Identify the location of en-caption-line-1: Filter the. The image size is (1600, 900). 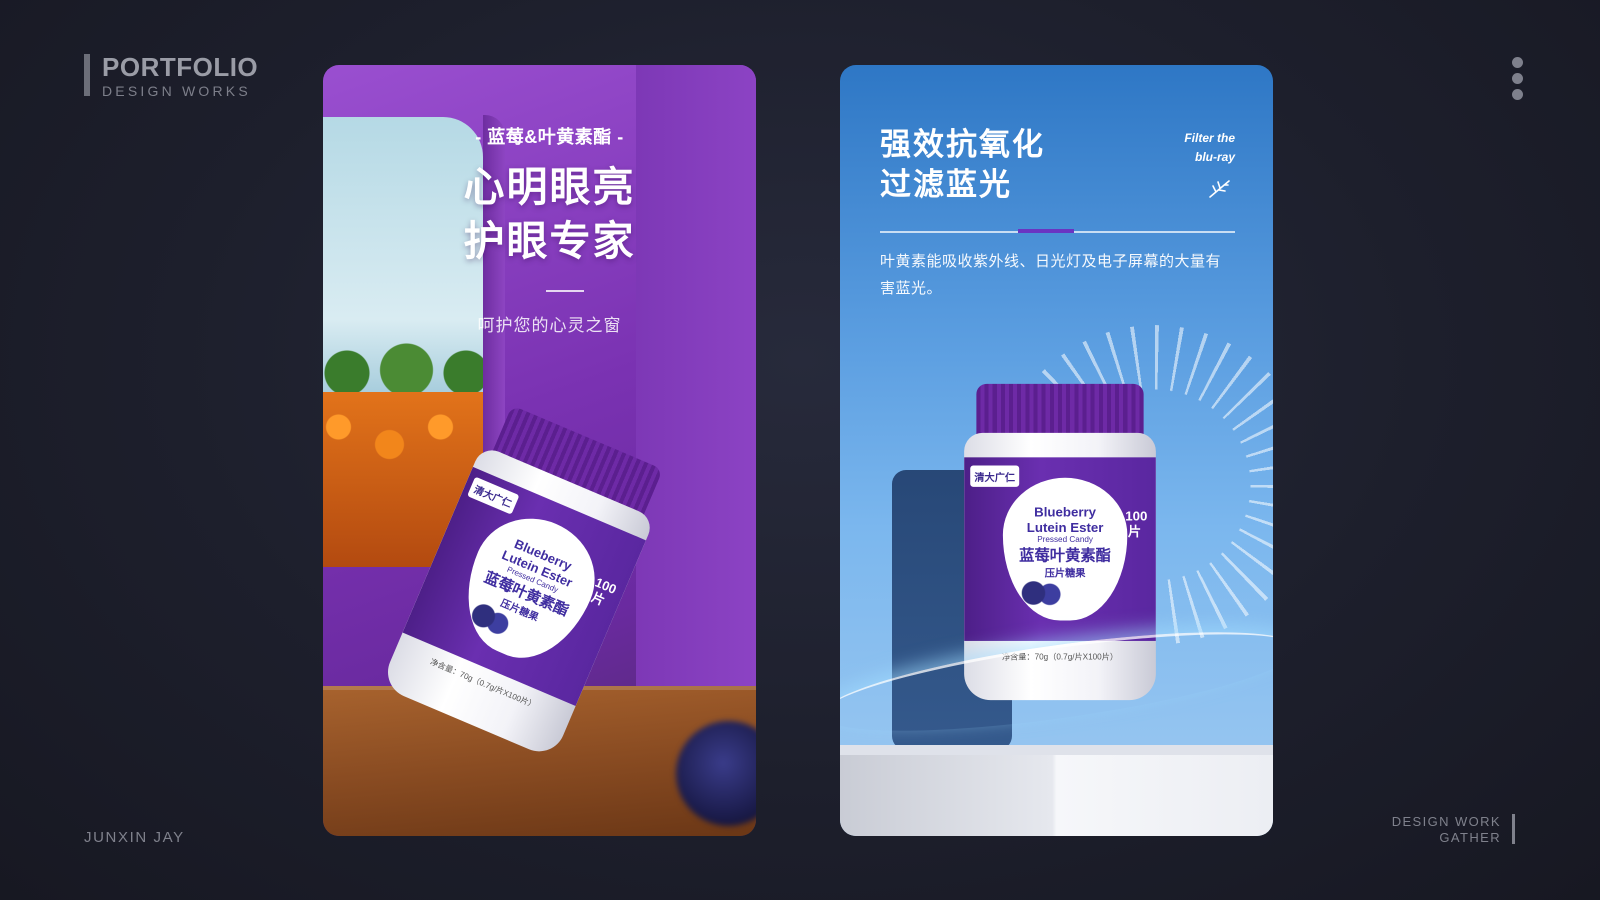
(1209, 138).